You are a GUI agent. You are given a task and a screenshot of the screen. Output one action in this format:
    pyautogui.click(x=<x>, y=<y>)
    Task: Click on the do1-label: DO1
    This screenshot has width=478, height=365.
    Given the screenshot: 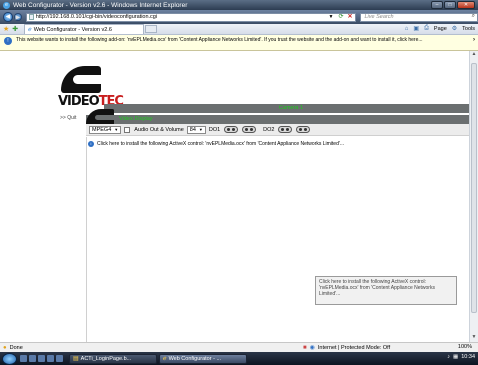 What is the action you would take?
    pyautogui.click(x=214, y=129)
    